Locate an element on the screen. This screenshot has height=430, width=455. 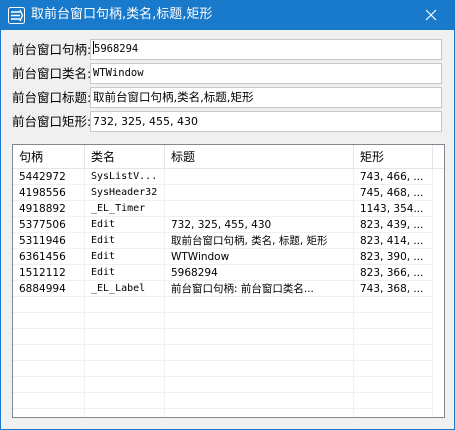
classname-value: WTWindow is located at coordinates (118, 73).